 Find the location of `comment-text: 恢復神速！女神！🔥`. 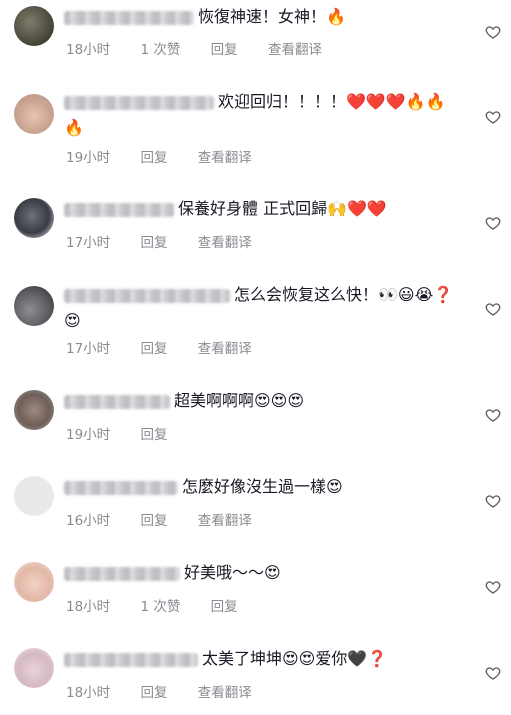

comment-text: 恢復神速！女神！🔥 is located at coordinates (272, 16).